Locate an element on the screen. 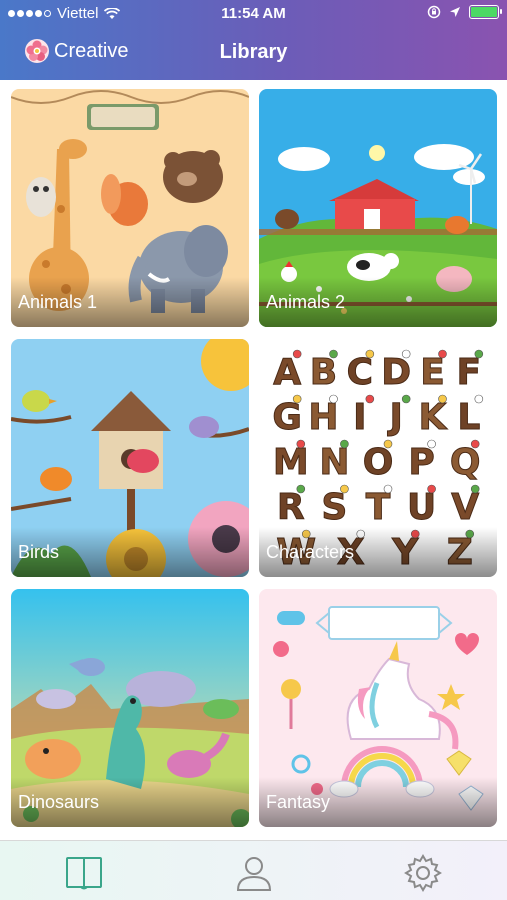 The width and height of the screenshot is (507, 900). tab-settings is located at coordinates (423, 873).